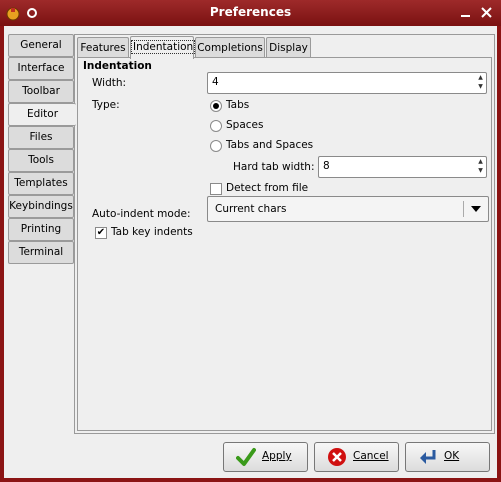  I want to click on side-tab-printing: Printing, so click(41, 229).